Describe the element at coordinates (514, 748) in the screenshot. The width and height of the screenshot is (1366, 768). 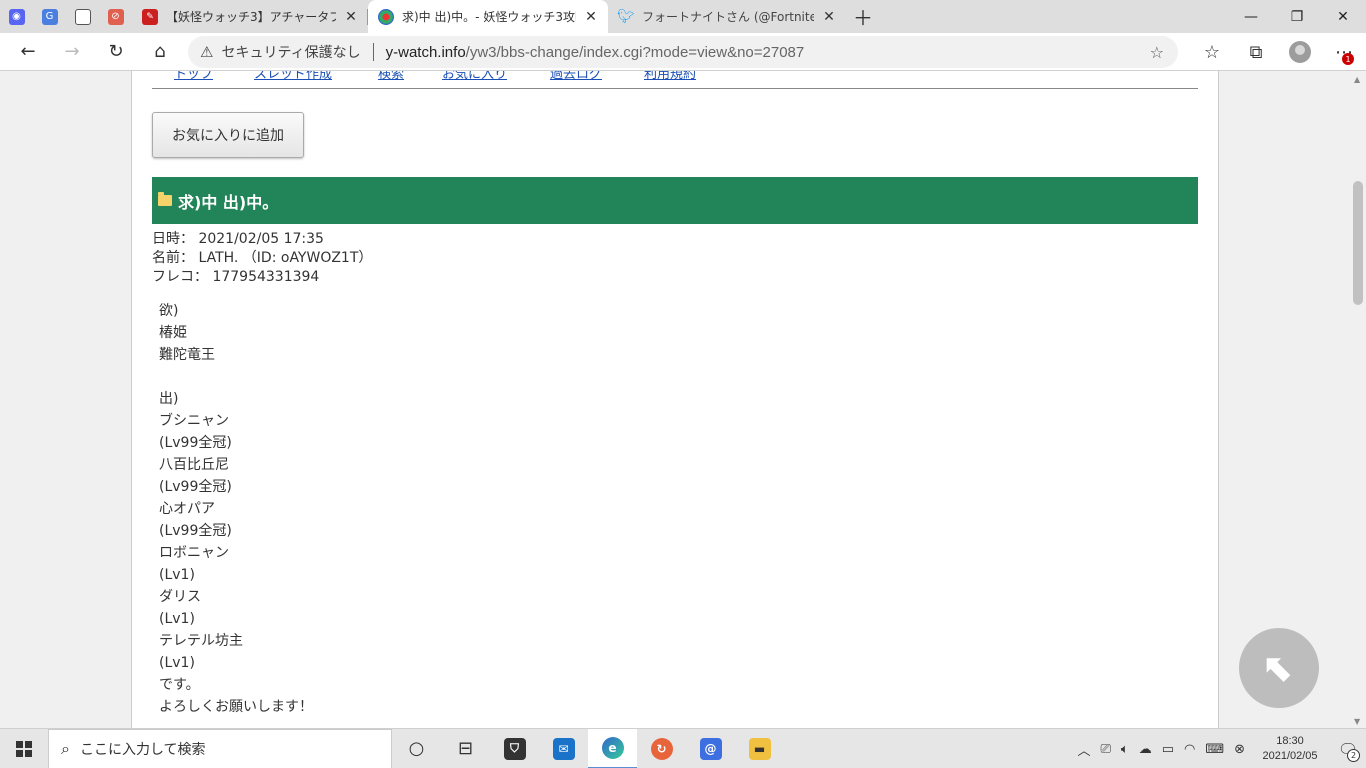
I see `store-icon: ⛉` at that location.